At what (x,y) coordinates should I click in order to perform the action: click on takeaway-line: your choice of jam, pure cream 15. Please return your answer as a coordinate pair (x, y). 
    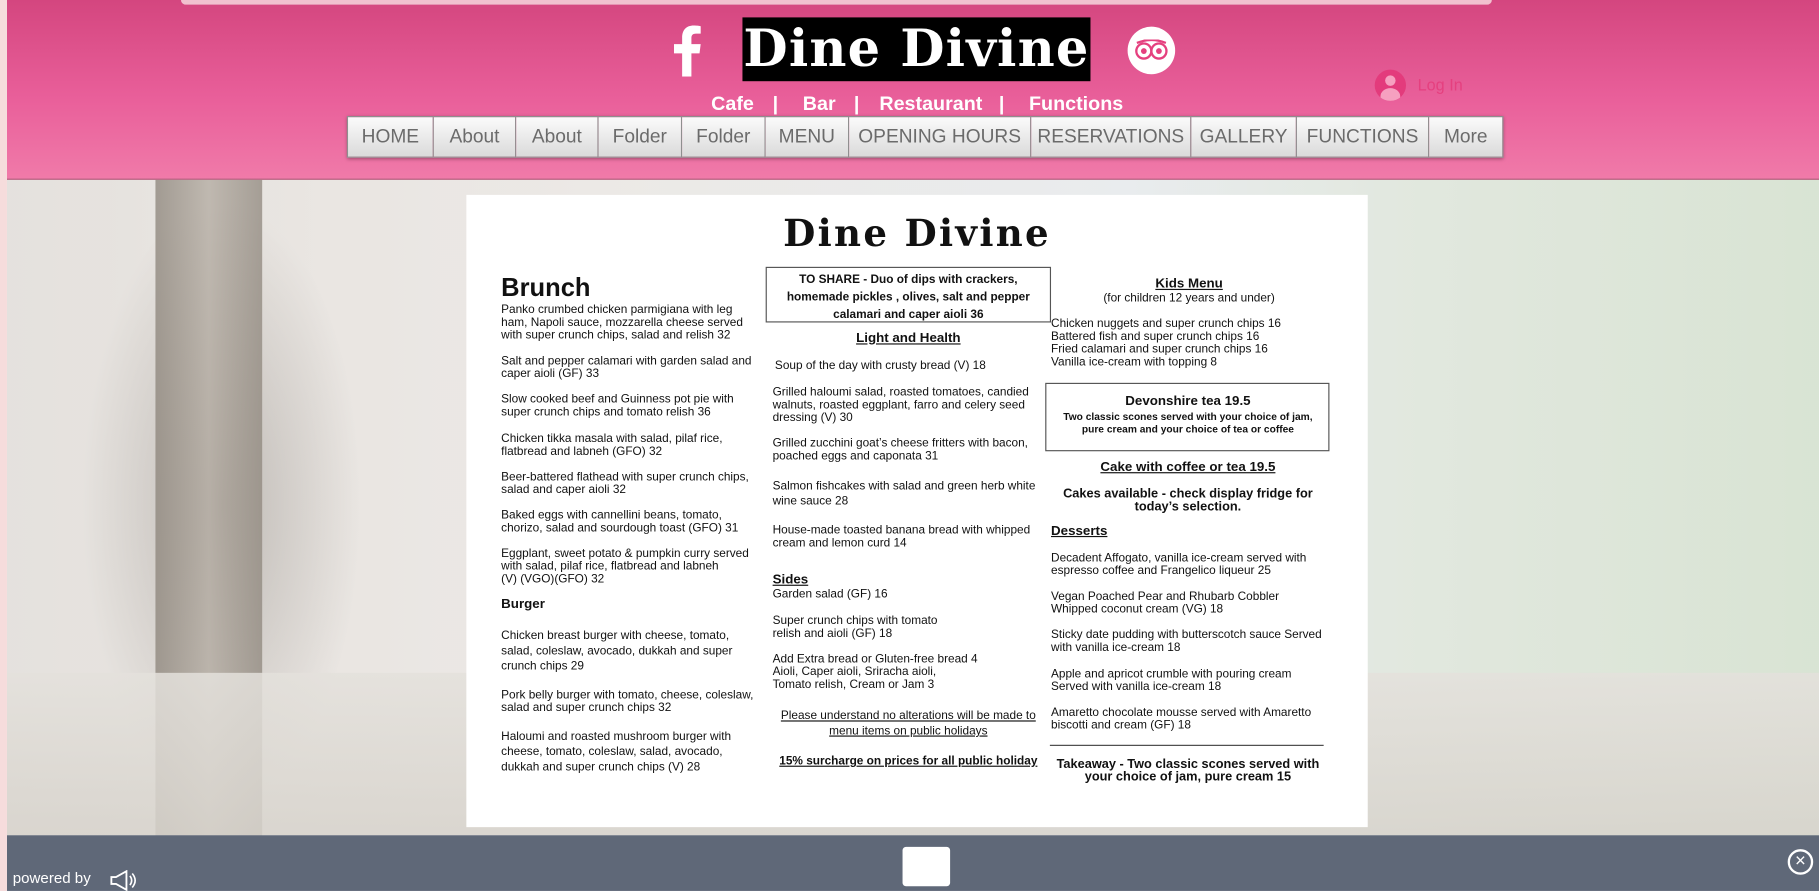
    Looking at the image, I should click on (1188, 777).